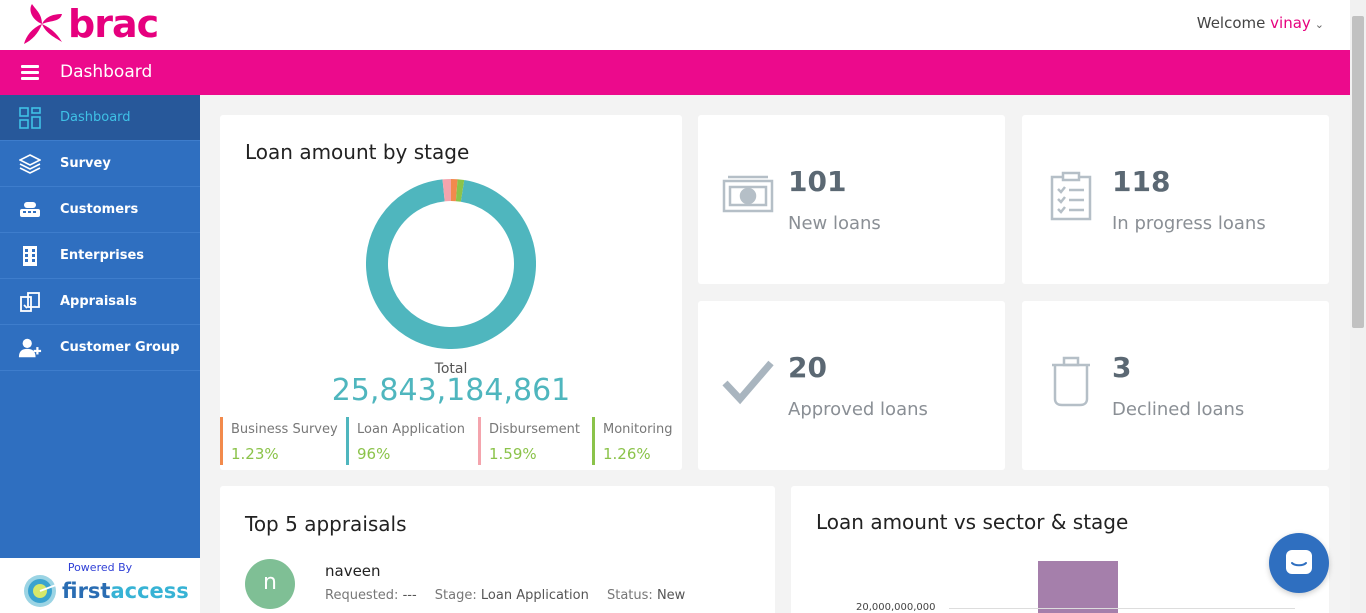  I want to click on legend-value: 1.23%, so click(255, 454).